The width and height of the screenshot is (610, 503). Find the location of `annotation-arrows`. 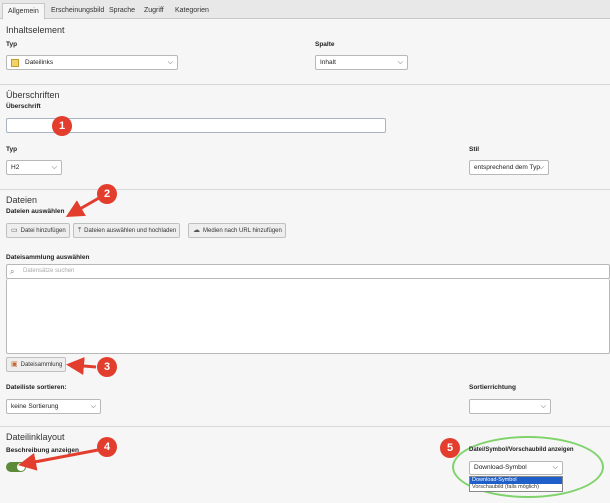

annotation-arrows is located at coordinates (59, 333).